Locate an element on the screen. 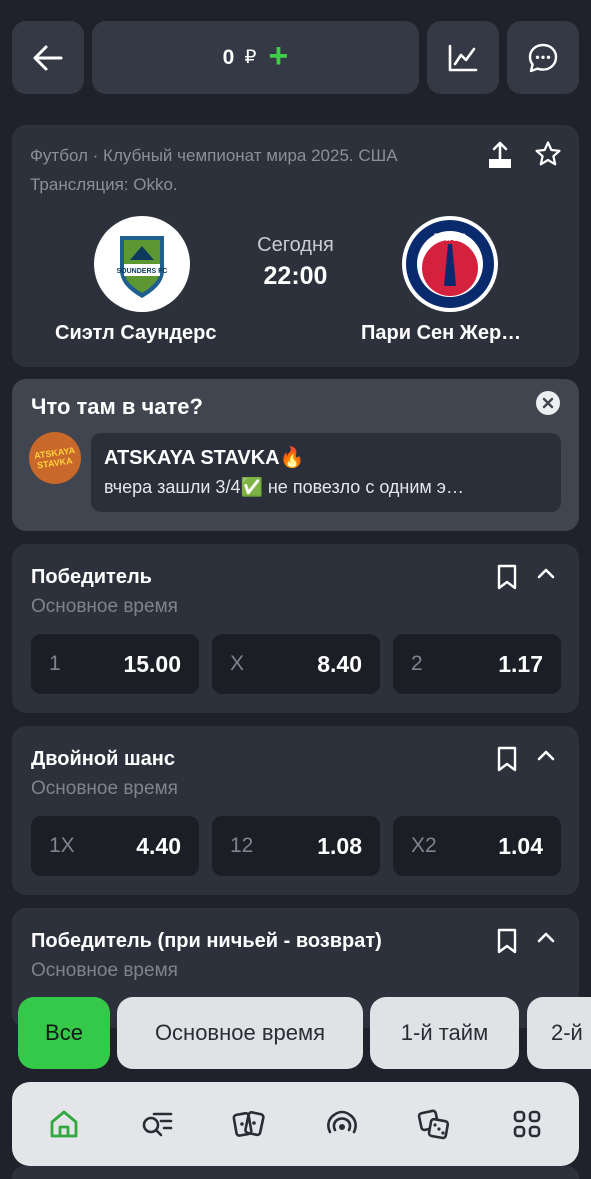 The image size is (591, 1179). stream-label: Трансляция: Okko. is located at coordinates (104, 184).